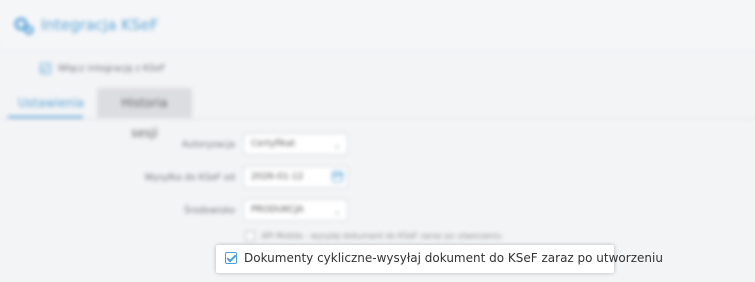  What do you see at coordinates (111, 69) in the screenshot?
I see `enable-ksef-label: Włącz integrację z KSeF` at bounding box center [111, 69].